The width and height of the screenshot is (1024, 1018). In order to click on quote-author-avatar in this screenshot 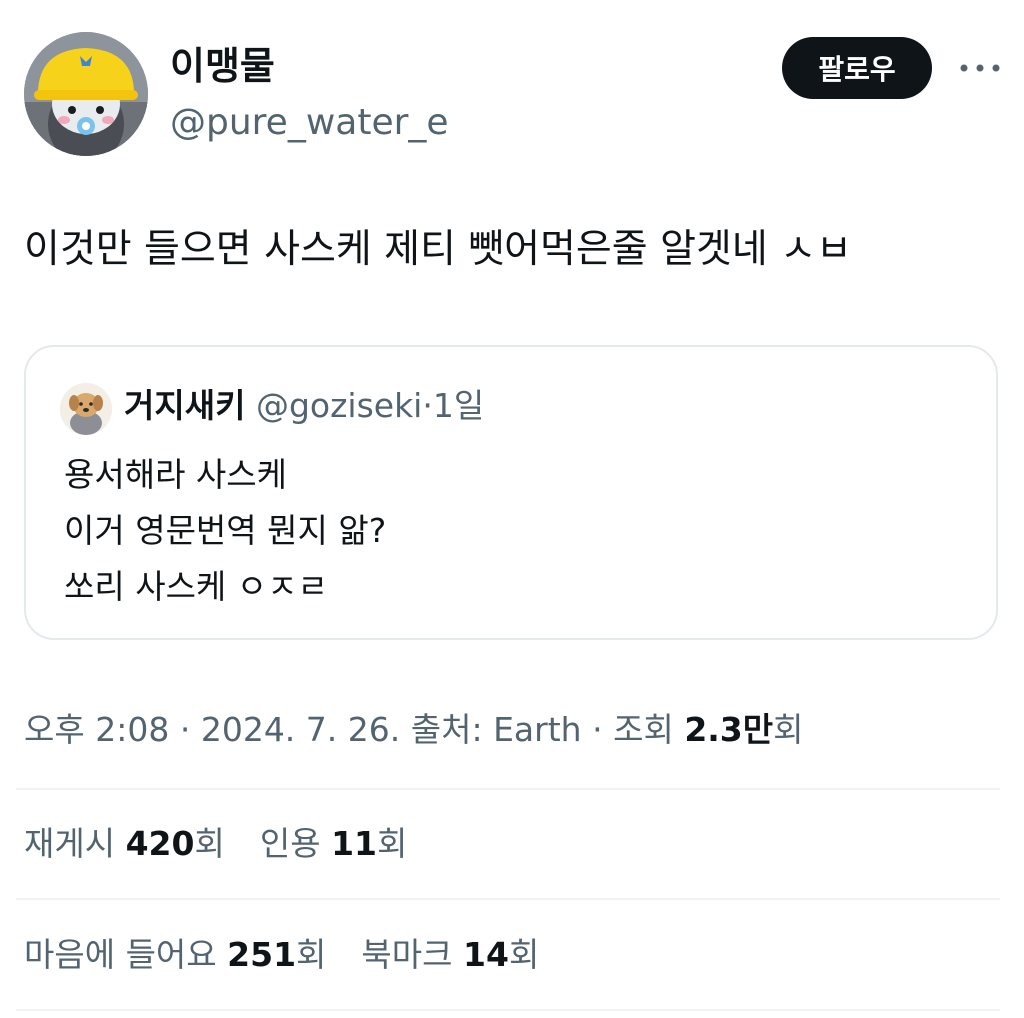, I will do `click(86, 409)`.